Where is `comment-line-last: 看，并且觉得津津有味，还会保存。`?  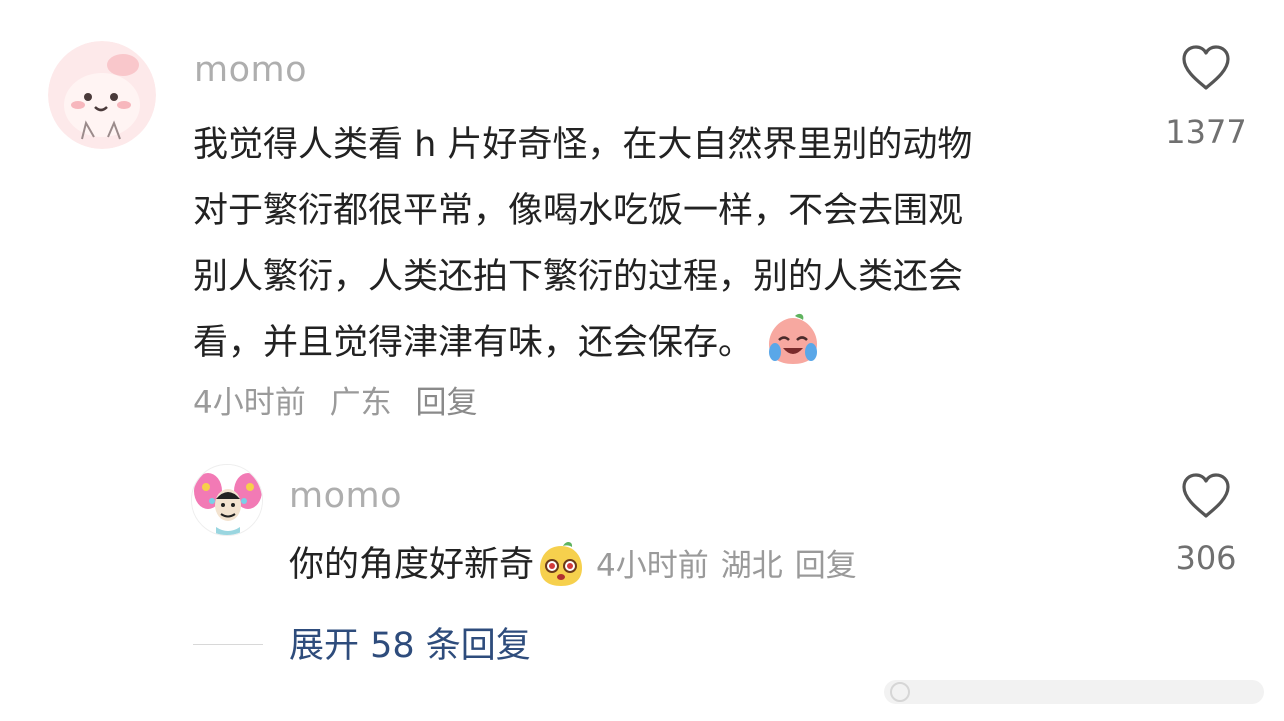 comment-line-last: 看，并且觉得津津有味，还会保存。 is located at coordinates (658, 343).